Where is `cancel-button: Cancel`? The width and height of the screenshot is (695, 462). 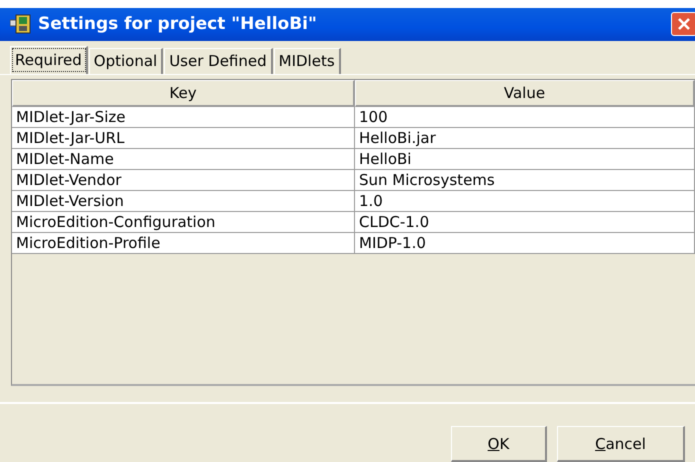
cancel-button: Cancel is located at coordinates (621, 444).